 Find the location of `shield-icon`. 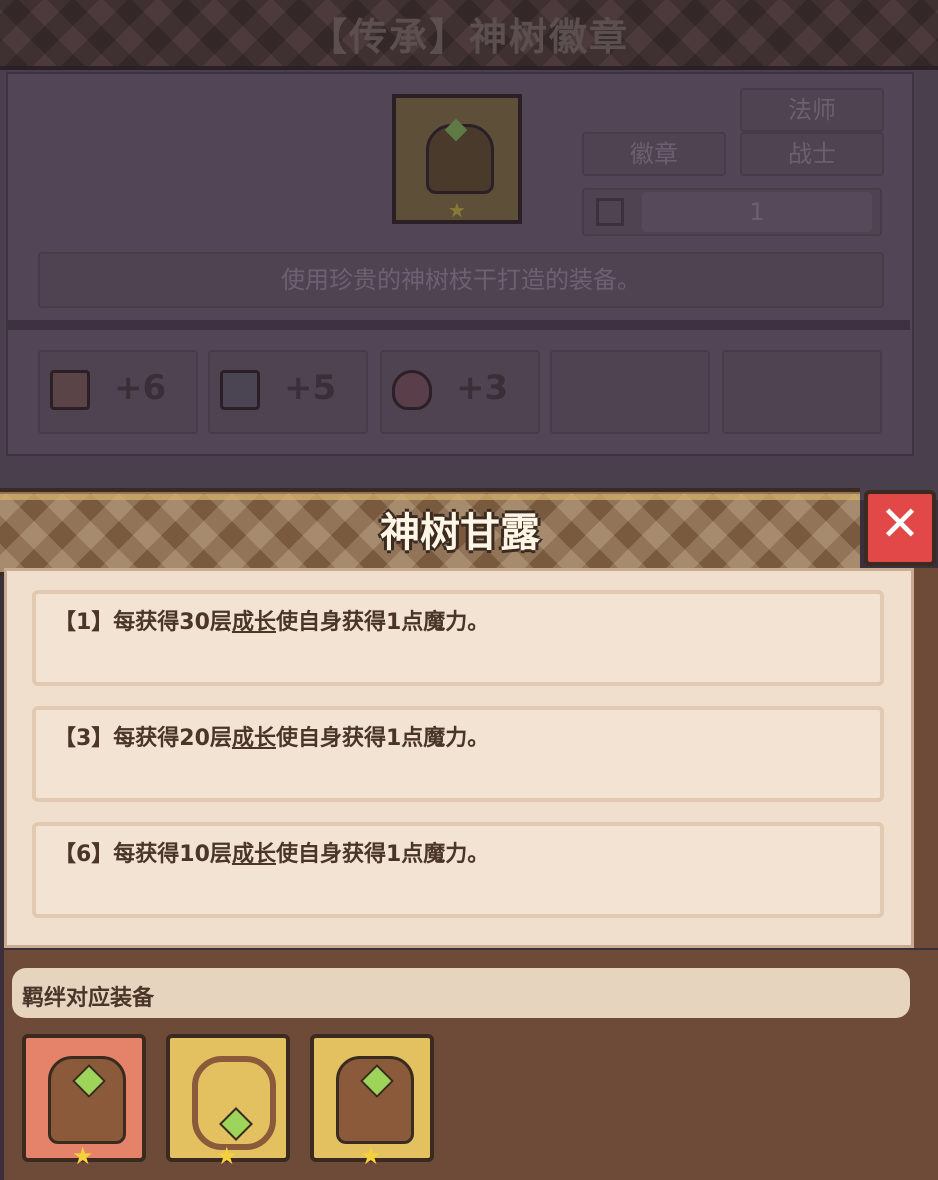

shield-icon is located at coordinates (70, 390).